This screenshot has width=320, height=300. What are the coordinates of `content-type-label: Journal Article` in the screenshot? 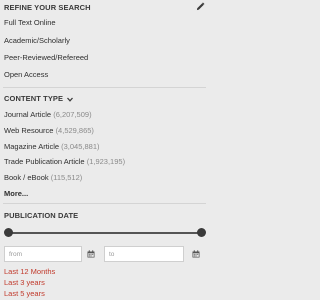 It's located at (28, 114).